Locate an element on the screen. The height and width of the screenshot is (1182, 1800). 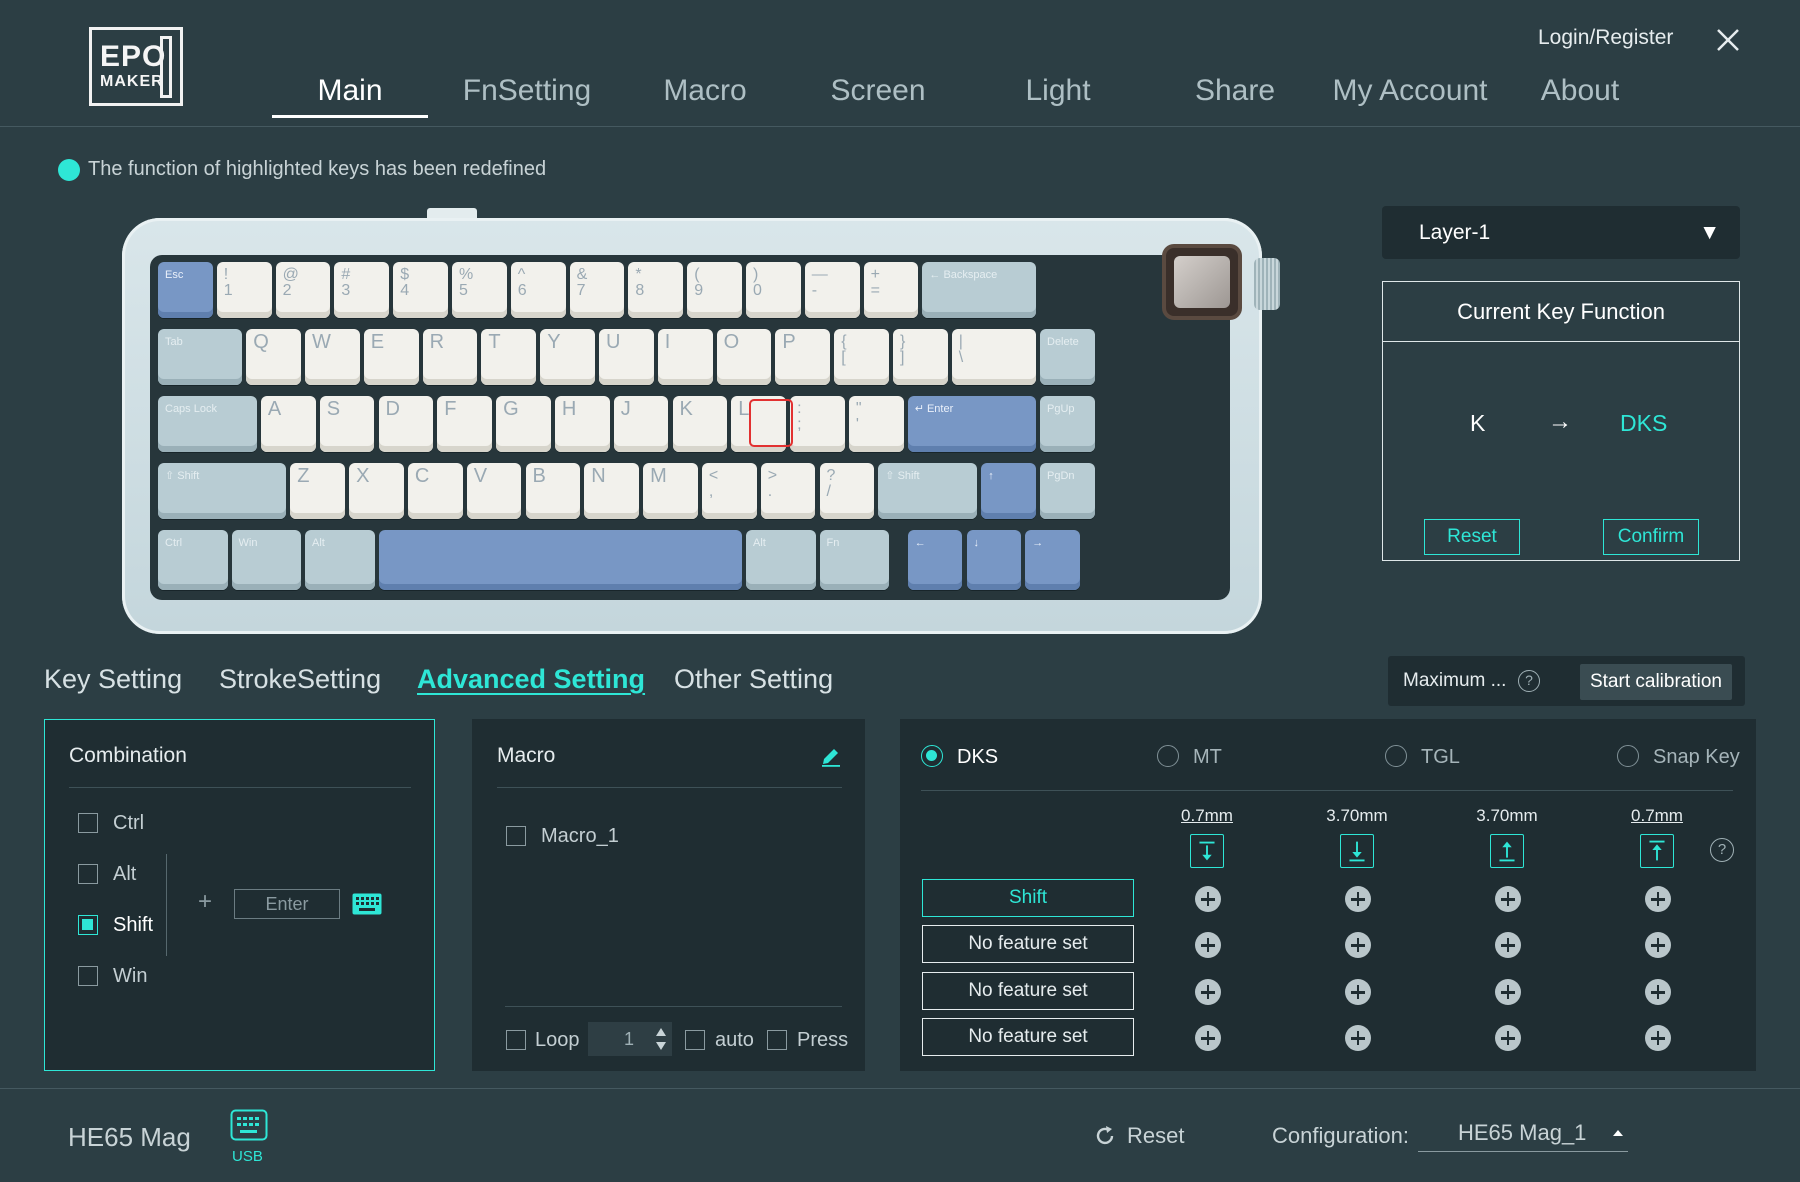
key-t: T is located at coordinates (509, 357).